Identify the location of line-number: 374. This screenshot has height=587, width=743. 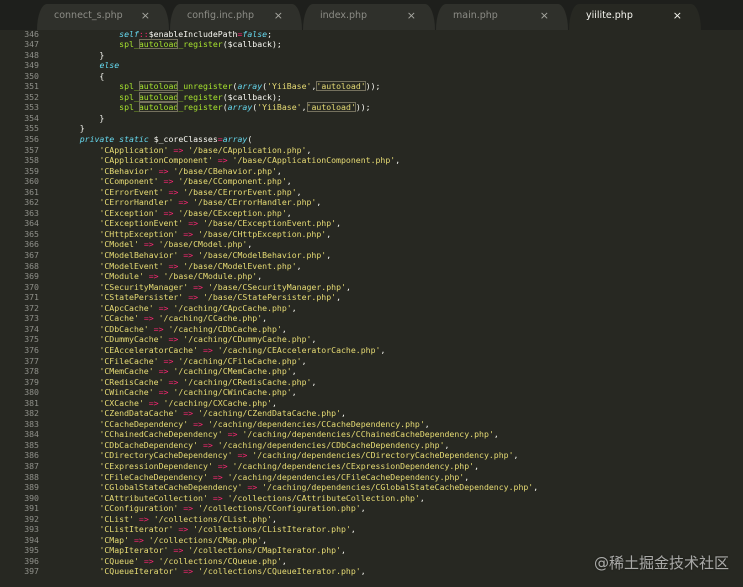
(31, 328).